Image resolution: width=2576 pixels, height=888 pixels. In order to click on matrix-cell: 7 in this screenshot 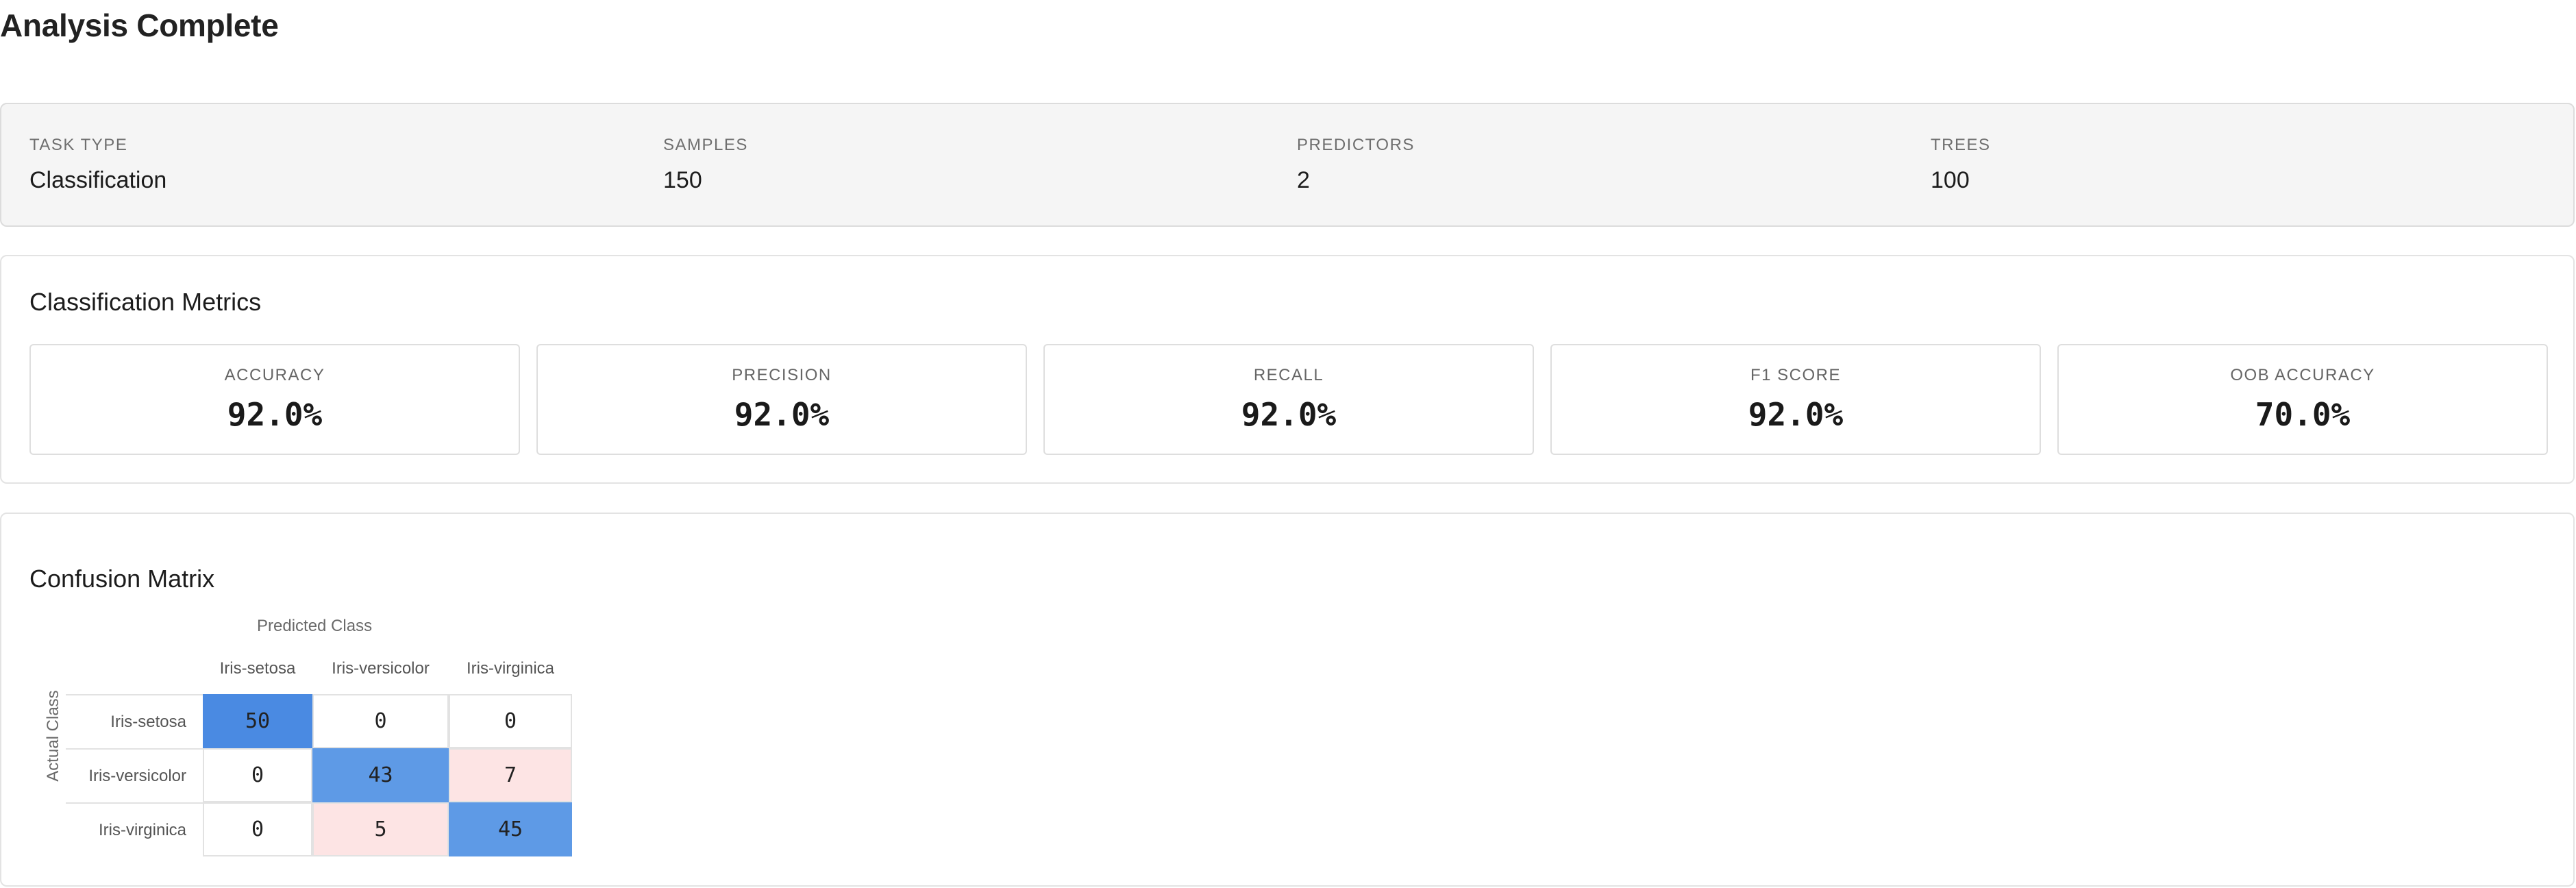, I will do `click(510, 775)`.